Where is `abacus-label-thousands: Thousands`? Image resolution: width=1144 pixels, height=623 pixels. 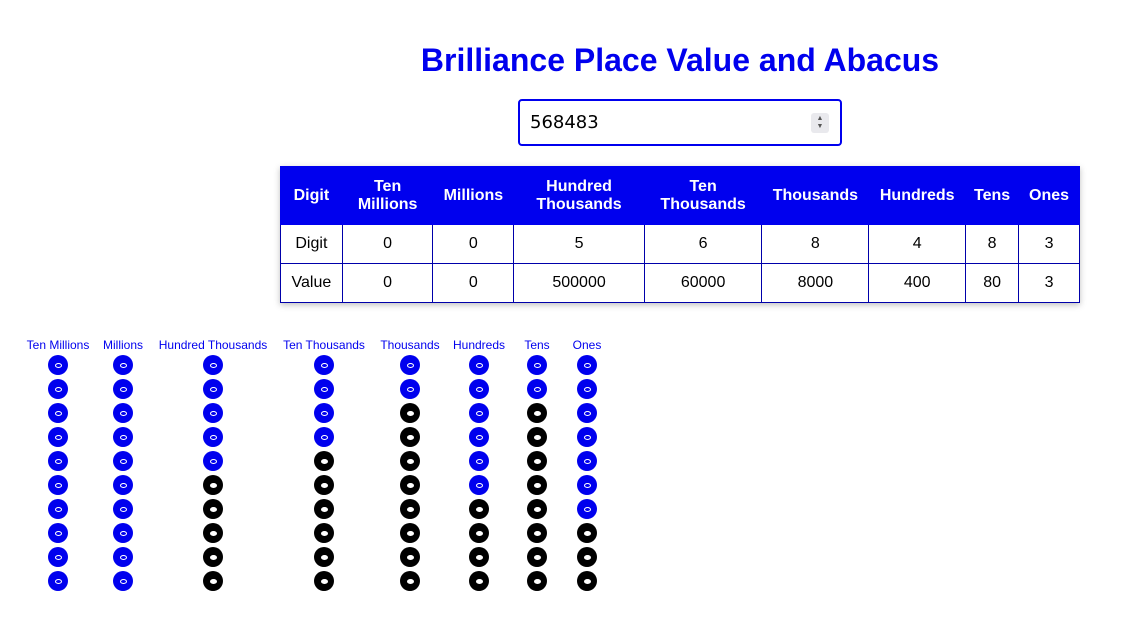 abacus-label-thousands: Thousands is located at coordinates (410, 345).